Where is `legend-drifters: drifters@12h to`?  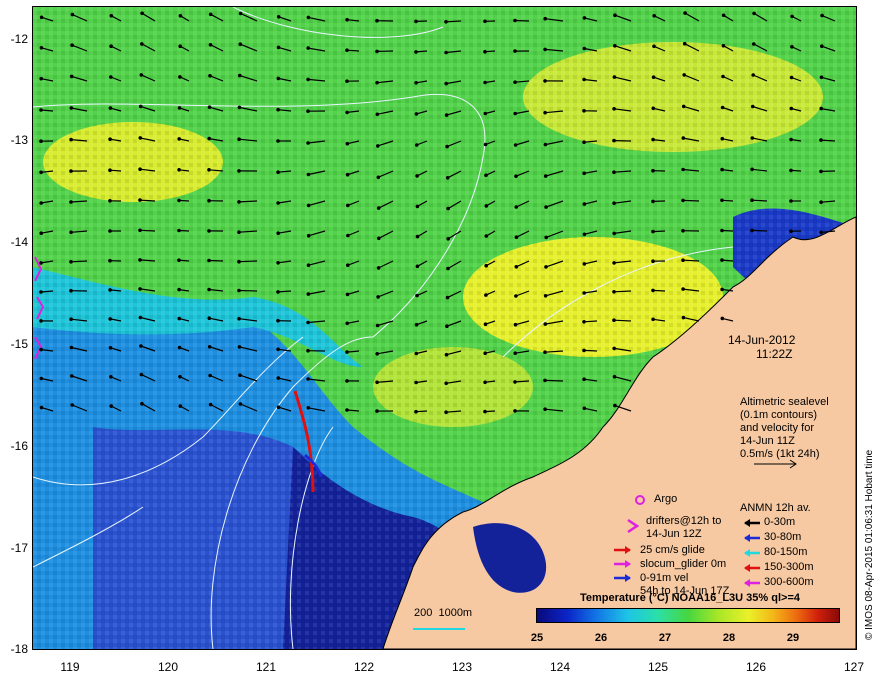 legend-drifters: drifters@12h to is located at coordinates (684, 521).